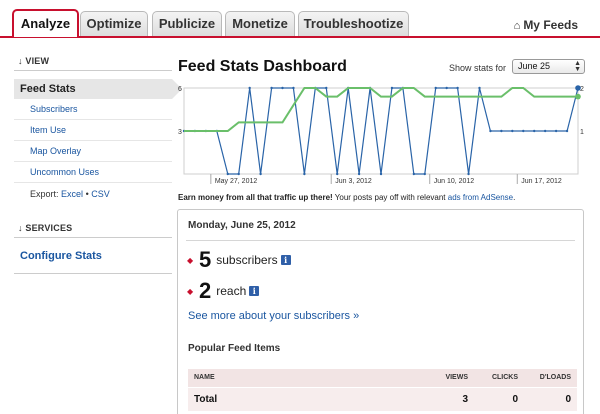 Image resolution: width=600 pixels, height=414 pixels. What do you see at coordinates (44, 194) in the screenshot?
I see `export-label: Export:` at bounding box center [44, 194].